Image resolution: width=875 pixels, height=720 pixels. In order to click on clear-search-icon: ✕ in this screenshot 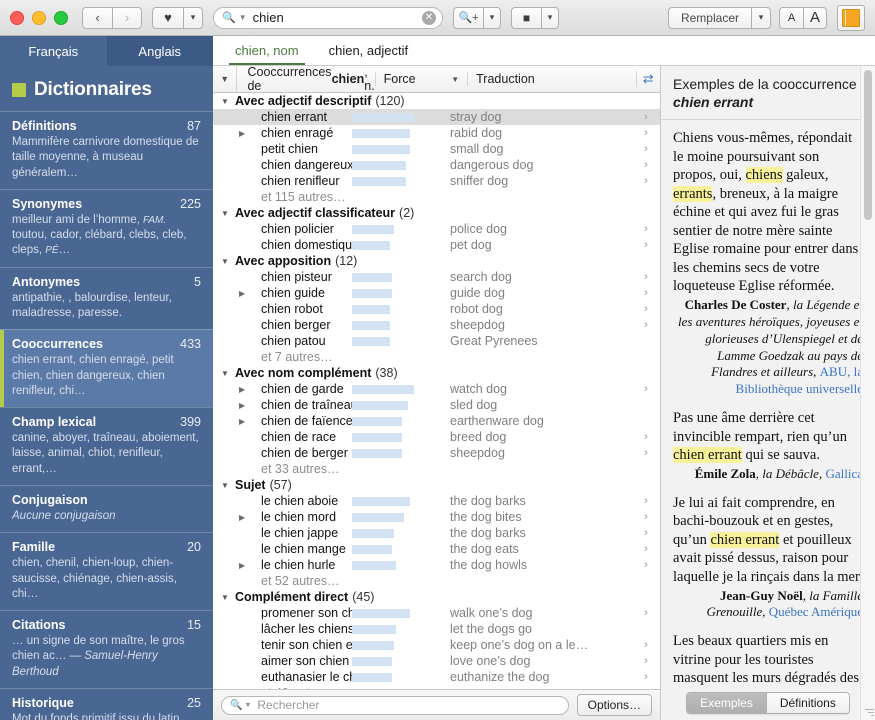, I will do `click(429, 17)`.